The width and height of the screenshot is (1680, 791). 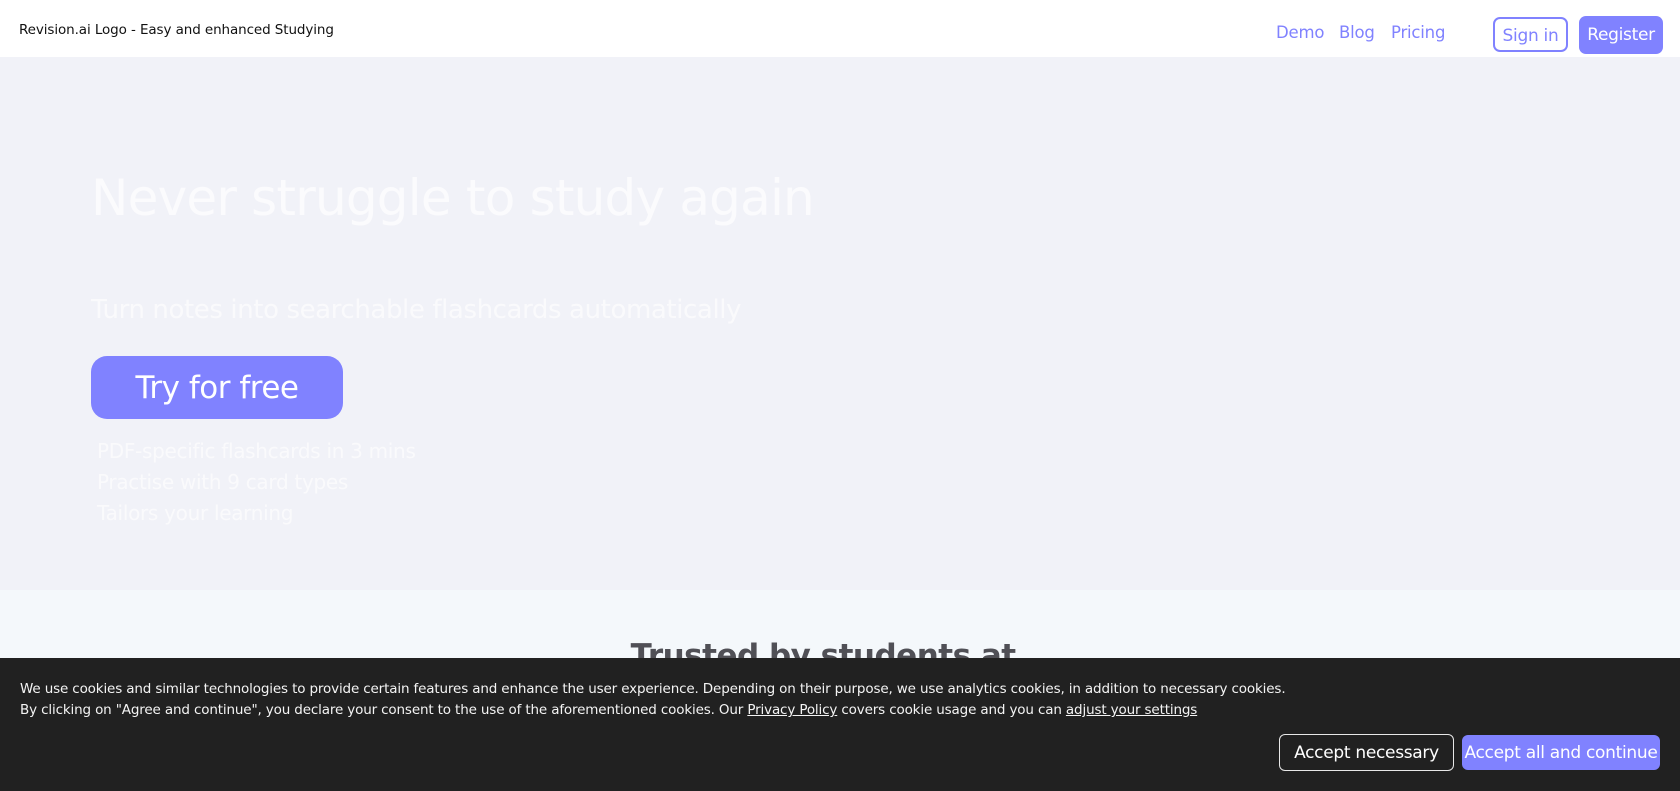 I want to click on nav-blog-link: Blog, so click(x=1357, y=32).